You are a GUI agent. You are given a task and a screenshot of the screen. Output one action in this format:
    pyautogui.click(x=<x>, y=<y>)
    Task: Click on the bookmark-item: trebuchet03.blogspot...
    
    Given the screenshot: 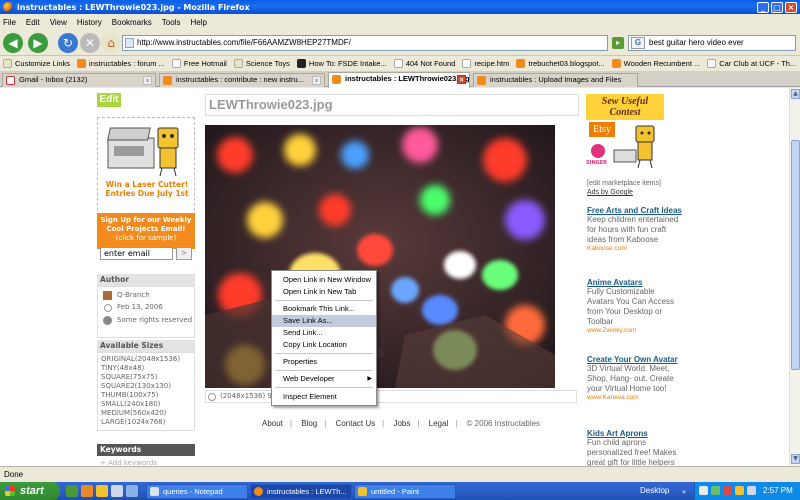 What is the action you would take?
    pyautogui.click(x=560, y=63)
    